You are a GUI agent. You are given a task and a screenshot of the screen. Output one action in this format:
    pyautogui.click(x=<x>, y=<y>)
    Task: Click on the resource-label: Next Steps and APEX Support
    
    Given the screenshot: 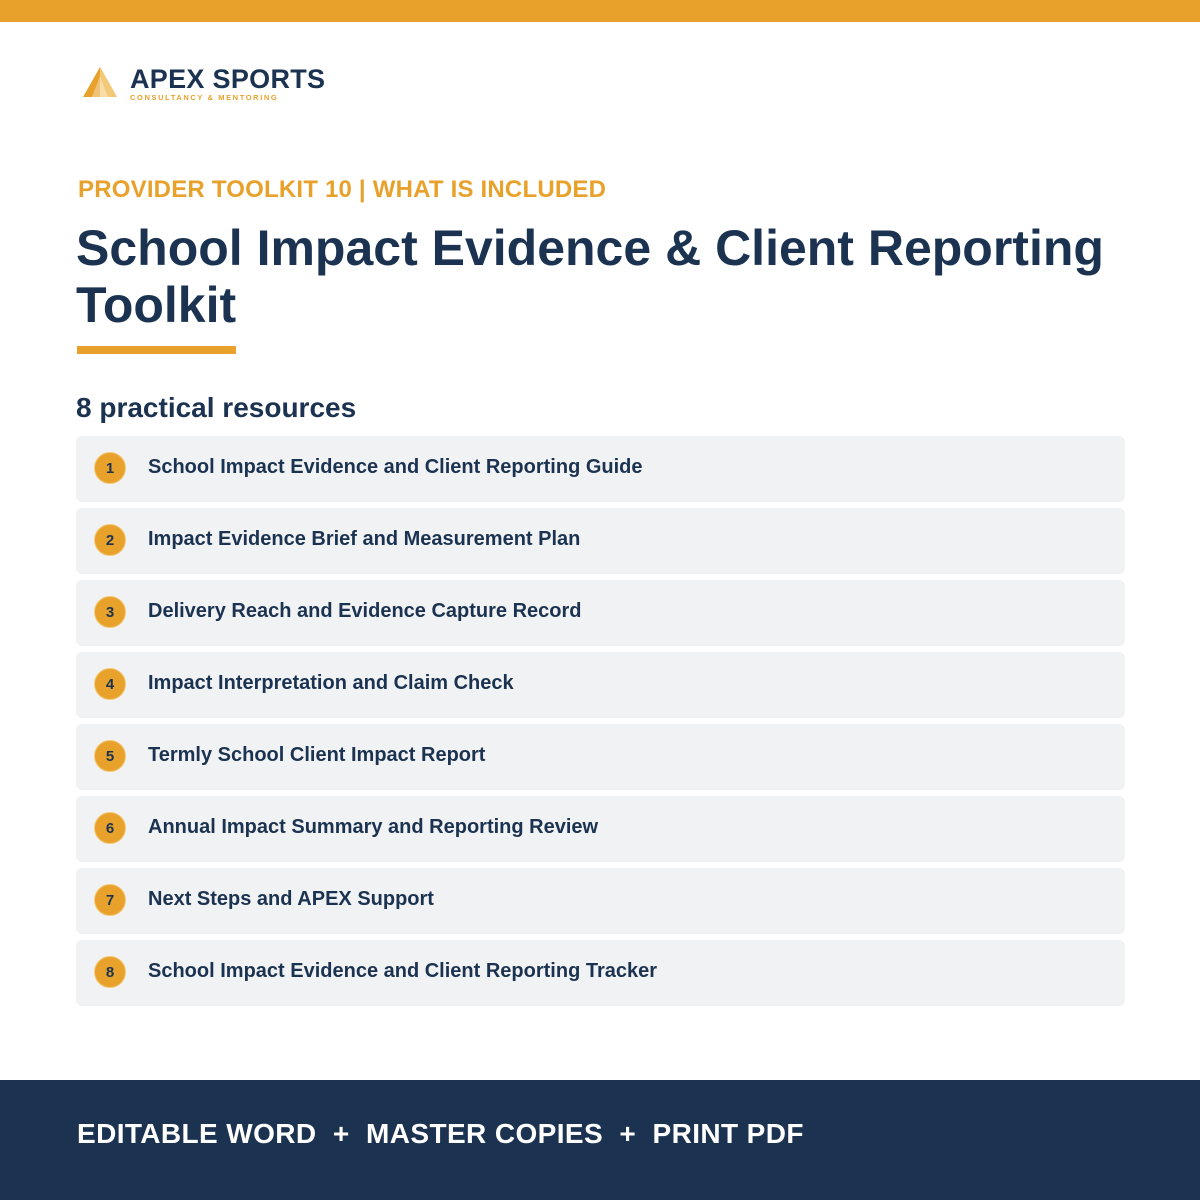 What is the action you would take?
    pyautogui.click(x=291, y=899)
    